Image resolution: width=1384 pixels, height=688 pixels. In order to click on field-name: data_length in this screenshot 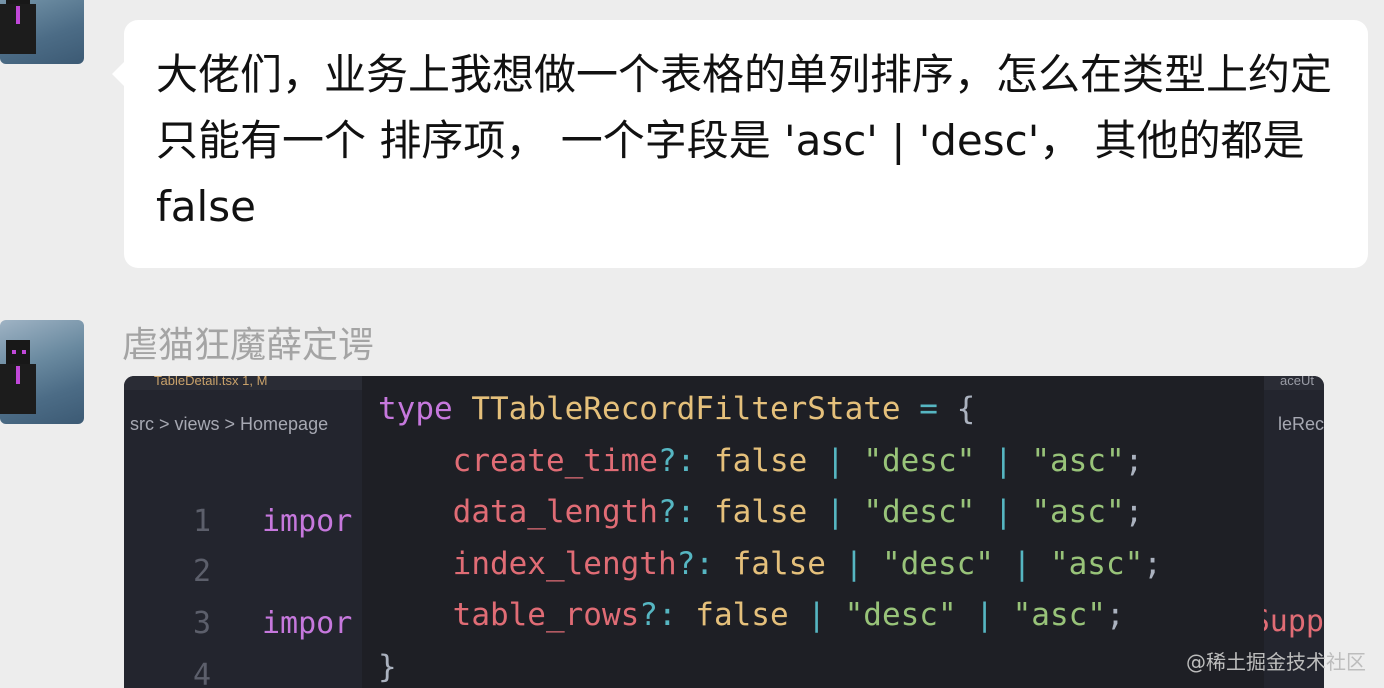, I will do `click(555, 512)`.